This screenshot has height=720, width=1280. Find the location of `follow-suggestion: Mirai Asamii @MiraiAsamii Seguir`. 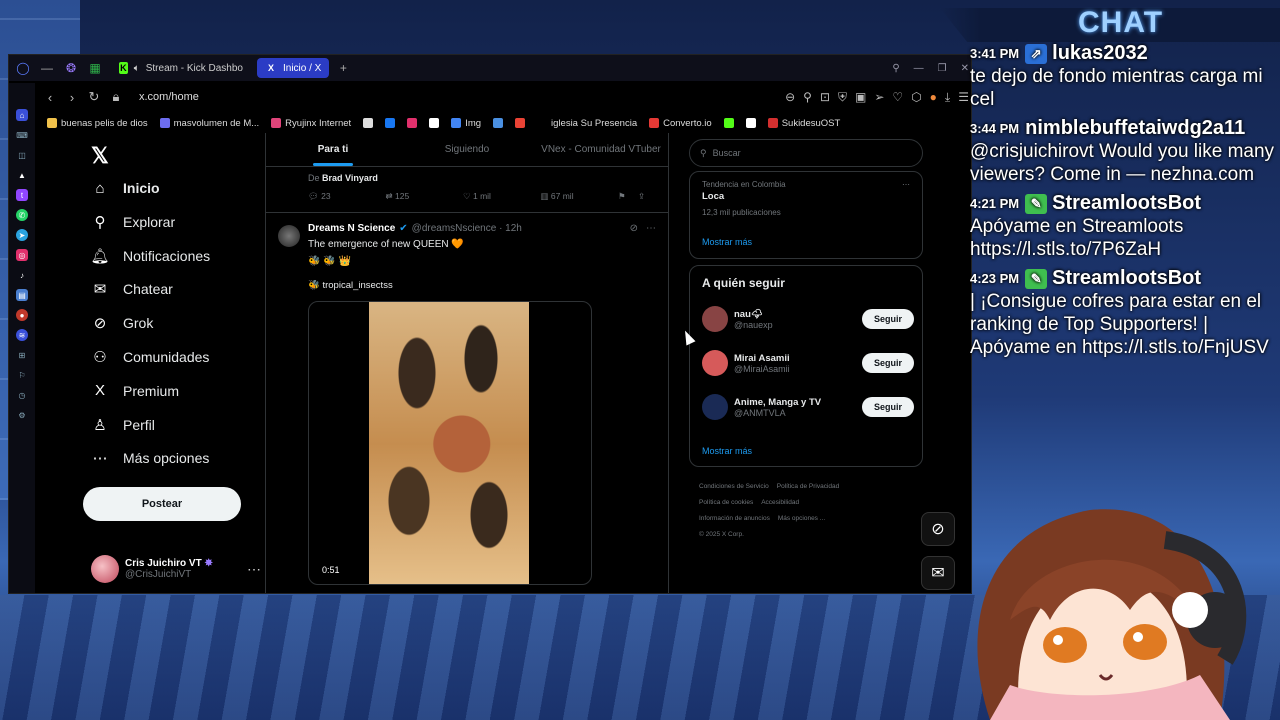

follow-suggestion: Mirai Asamii @MiraiAsamii Seguir is located at coordinates (808, 363).